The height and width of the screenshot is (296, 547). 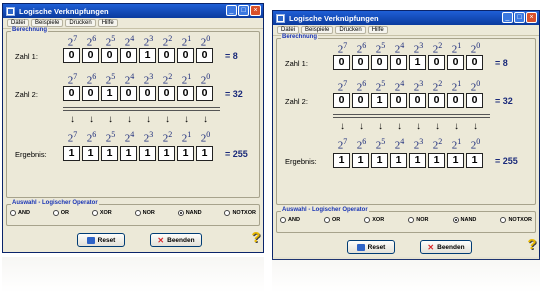 I want to click on power-label: 23, so click(x=148, y=79).